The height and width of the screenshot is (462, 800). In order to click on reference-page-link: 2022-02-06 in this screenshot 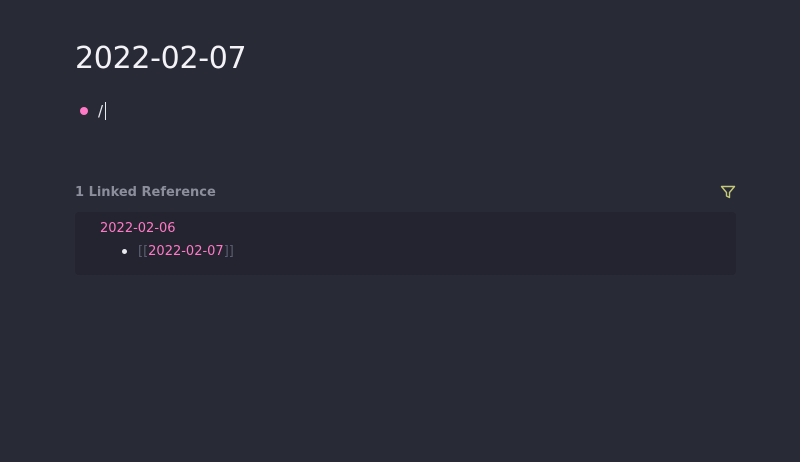, I will do `click(138, 228)`.